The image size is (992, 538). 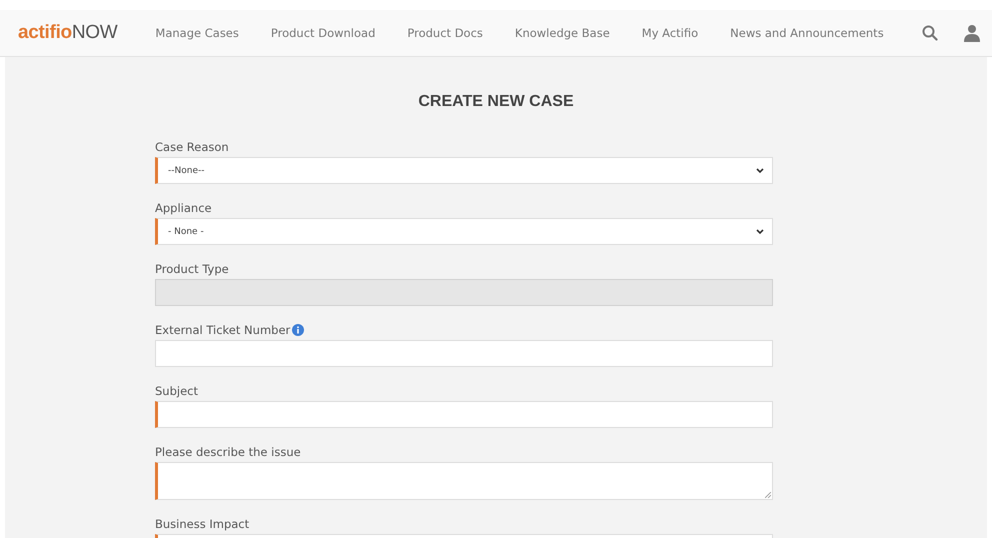 I want to click on field-label: Please describe the issue, so click(x=228, y=452).